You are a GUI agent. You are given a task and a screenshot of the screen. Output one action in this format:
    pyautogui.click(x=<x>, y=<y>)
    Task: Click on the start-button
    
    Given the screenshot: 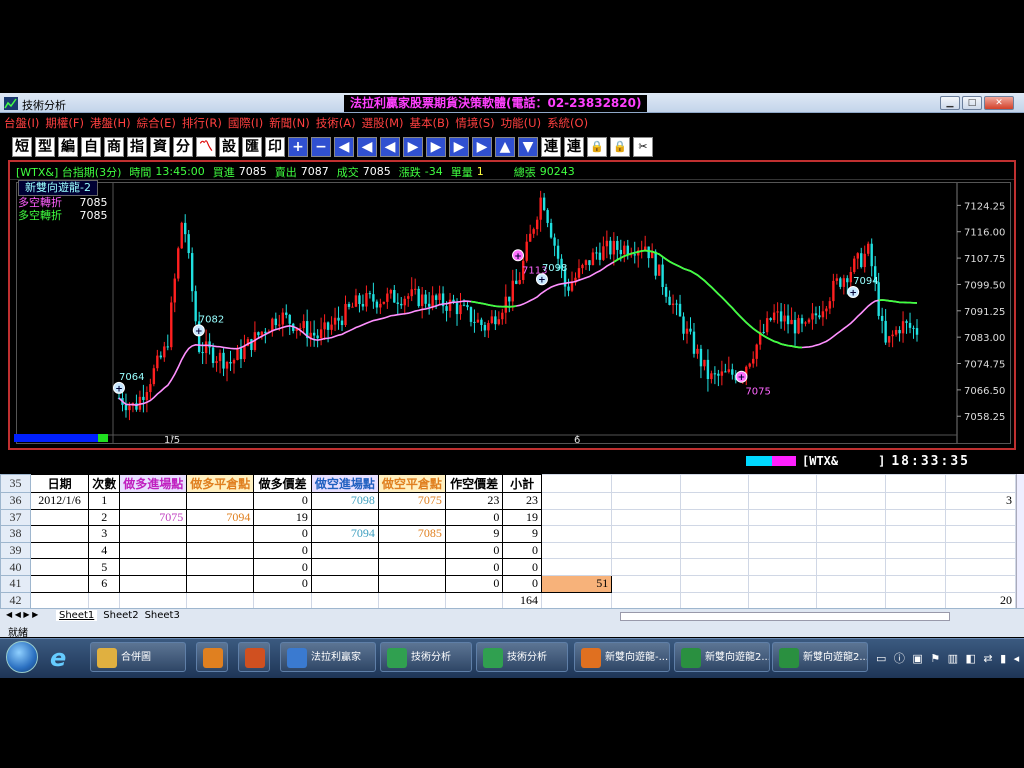 What is the action you would take?
    pyautogui.click(x=22, y=657)
    